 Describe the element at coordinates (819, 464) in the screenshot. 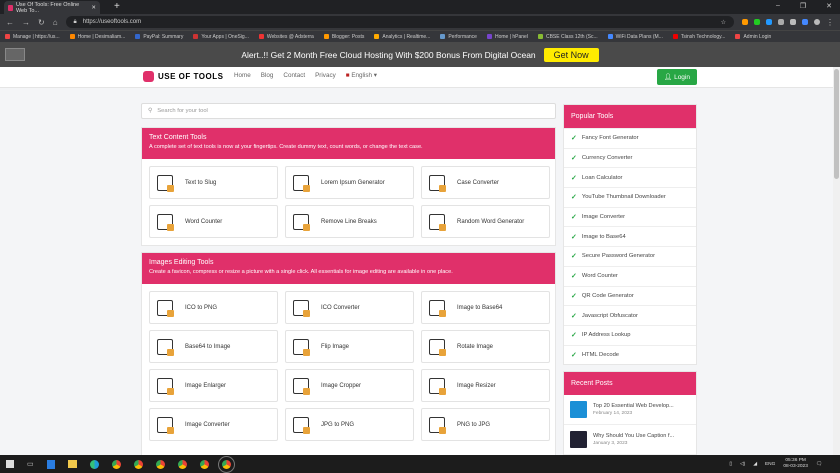

I see `notification-icon: 🗨︎` at that location.